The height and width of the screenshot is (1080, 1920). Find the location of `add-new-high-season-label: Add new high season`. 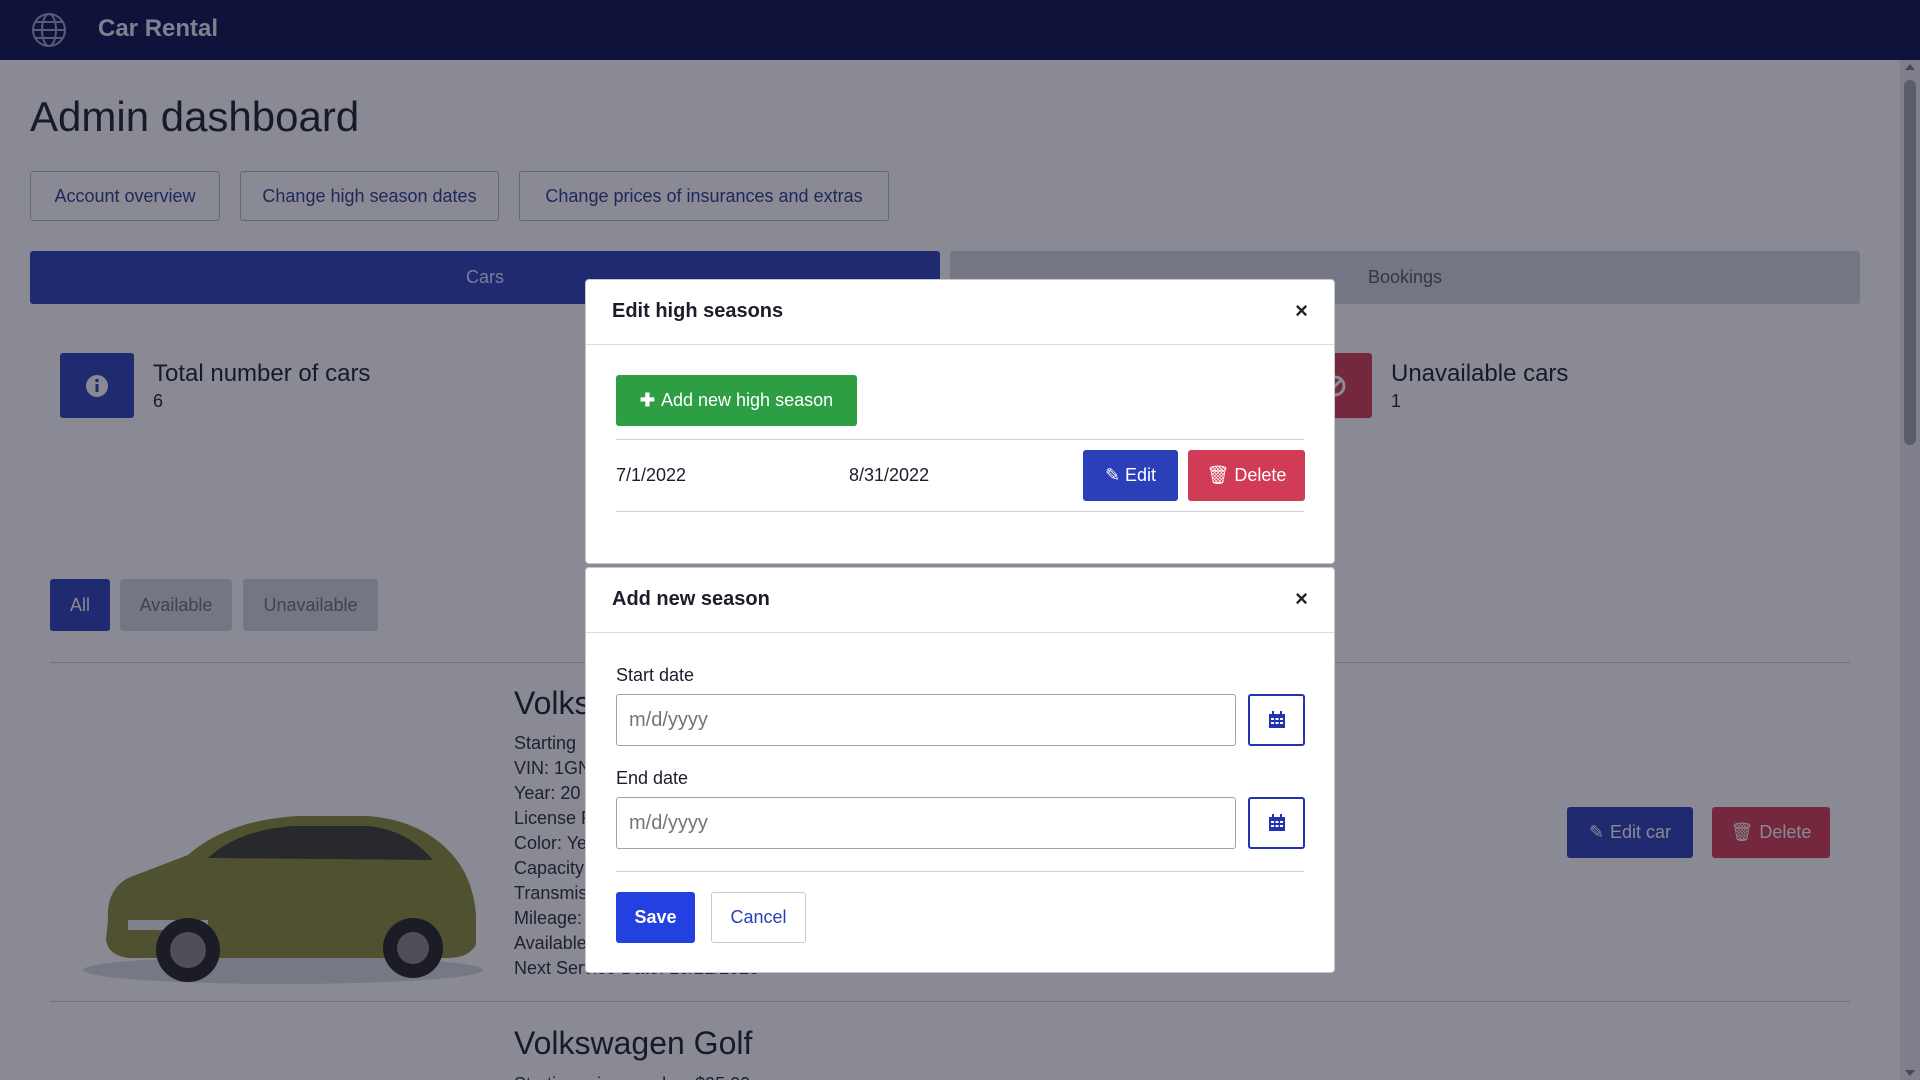

add-new-high-season-label: Add new high season is located at coordinates (747, 400).